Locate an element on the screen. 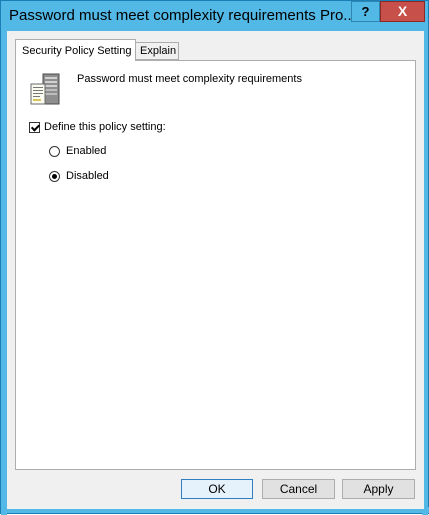  define-setting-row: Define this policy setting: is located at coordinates (97, 127).